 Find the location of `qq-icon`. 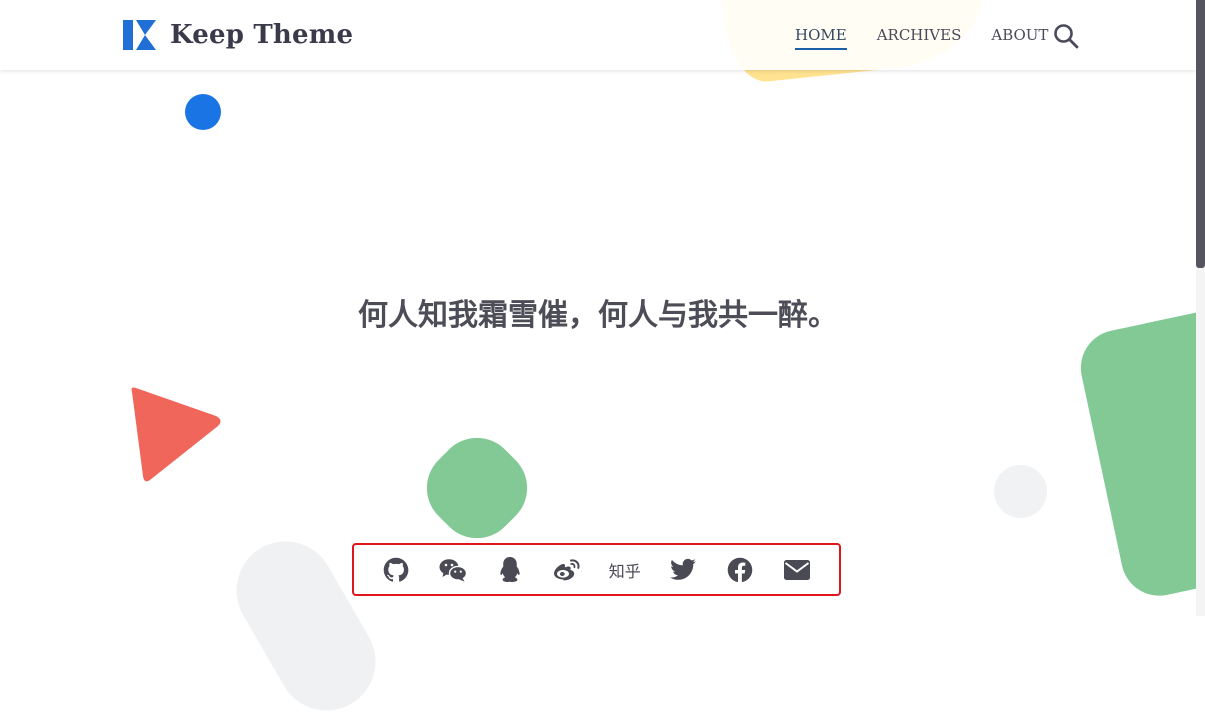

qq-icon is located at coordinates (510, 570).